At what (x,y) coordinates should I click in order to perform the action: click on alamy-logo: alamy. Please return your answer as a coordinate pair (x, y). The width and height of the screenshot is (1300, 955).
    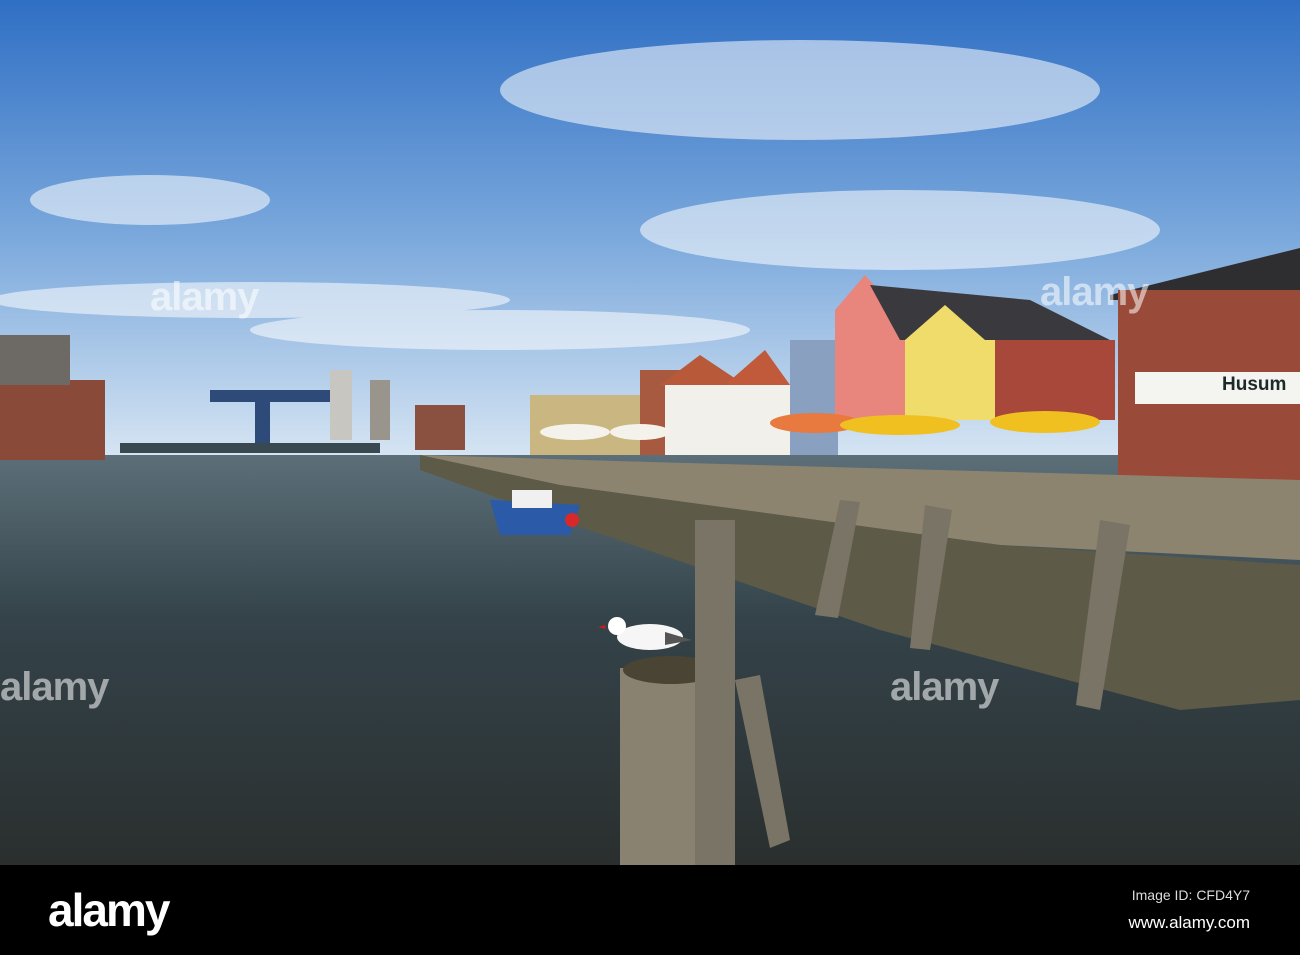
    Looking at the image, I should click on (109, 910).